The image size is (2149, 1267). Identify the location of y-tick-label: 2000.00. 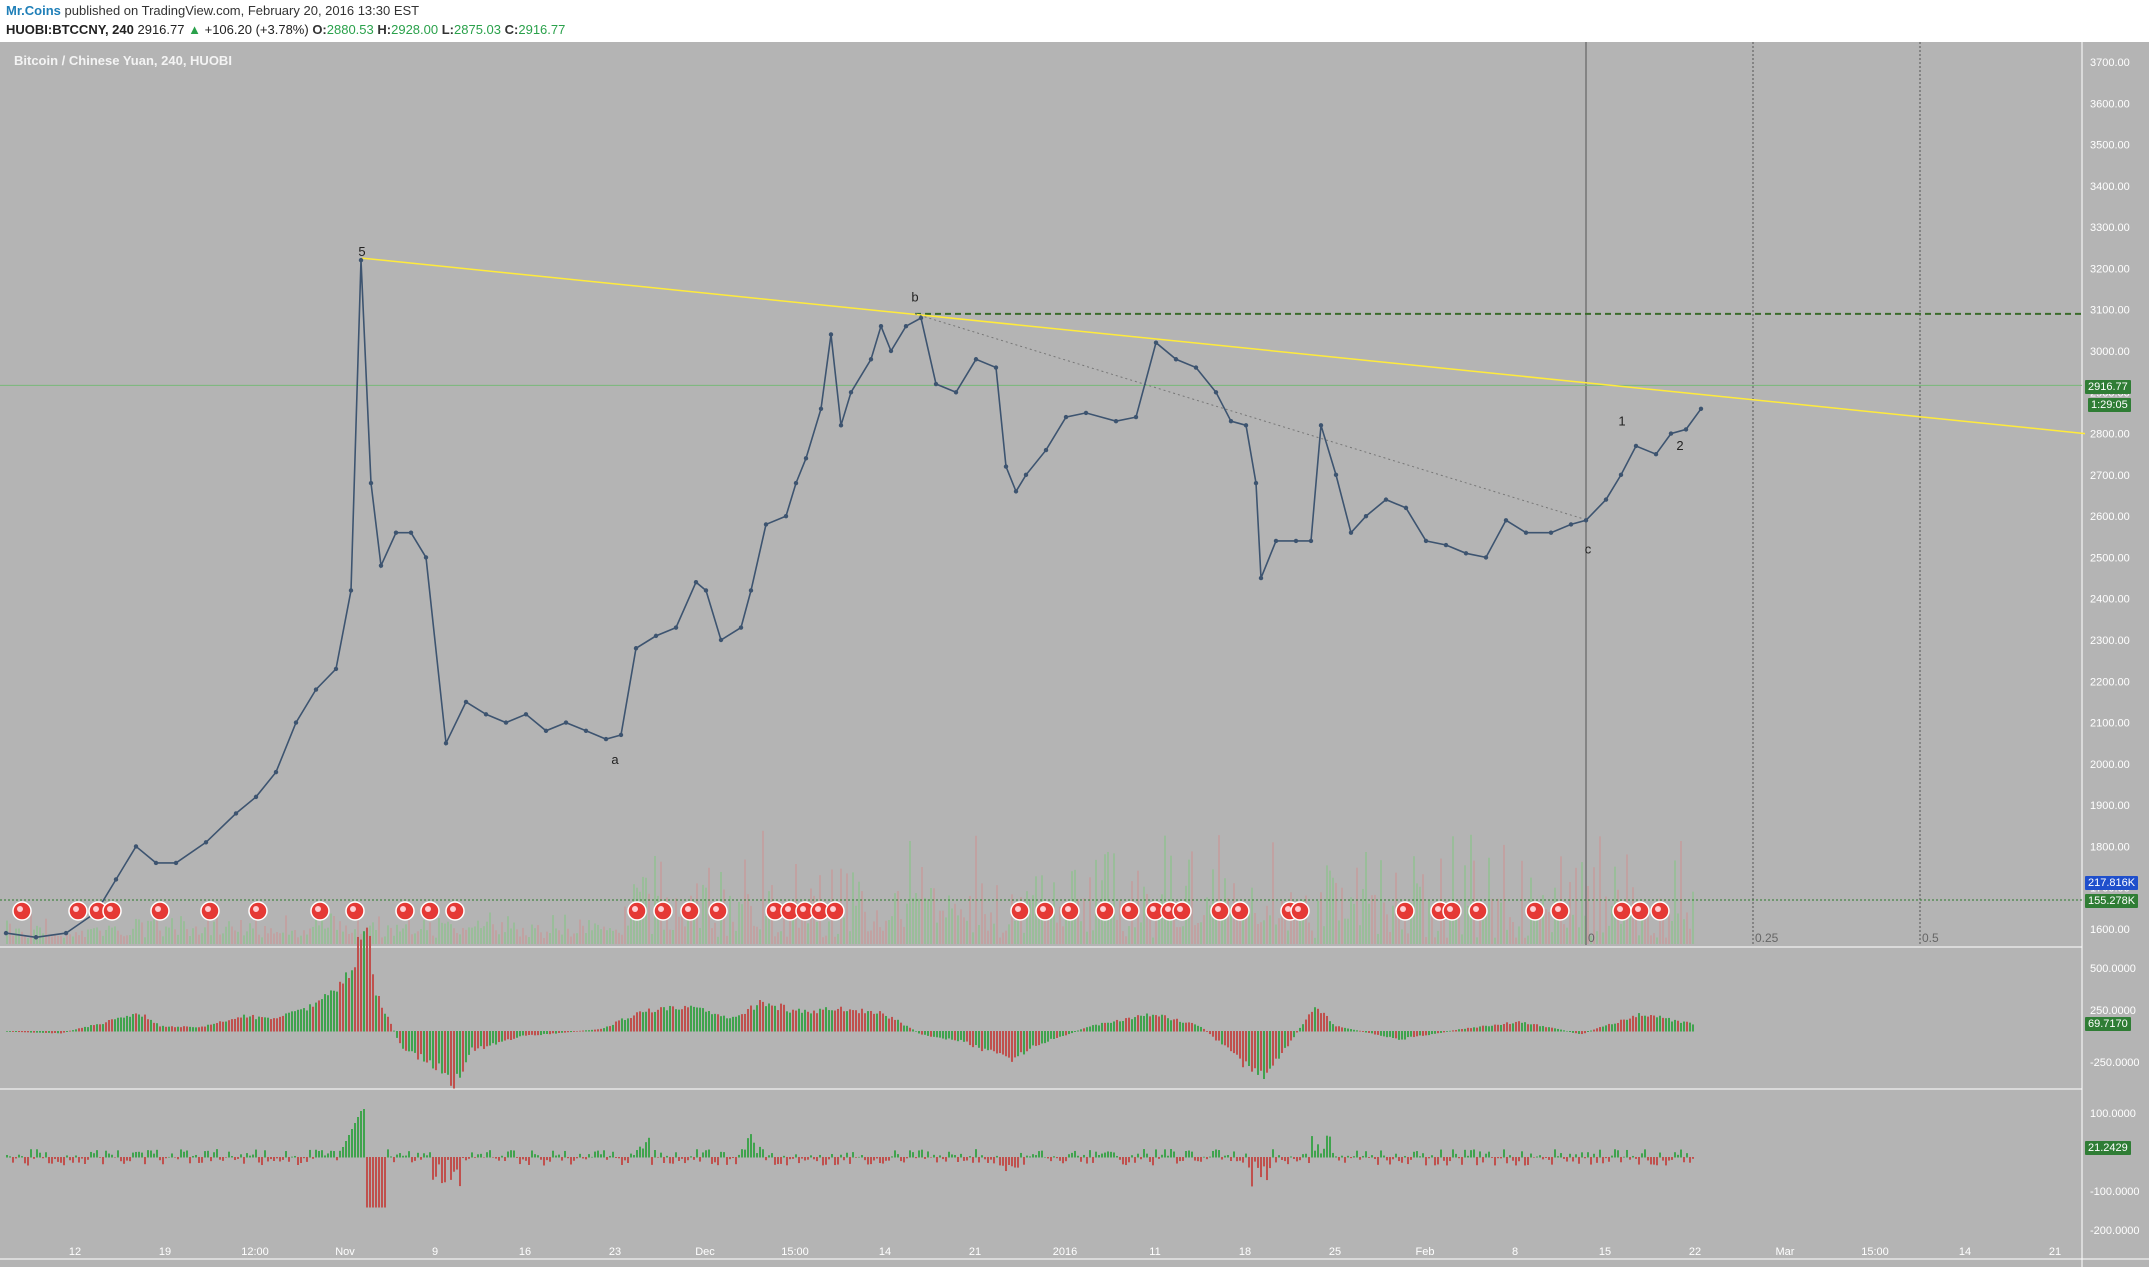
(2110, 765).